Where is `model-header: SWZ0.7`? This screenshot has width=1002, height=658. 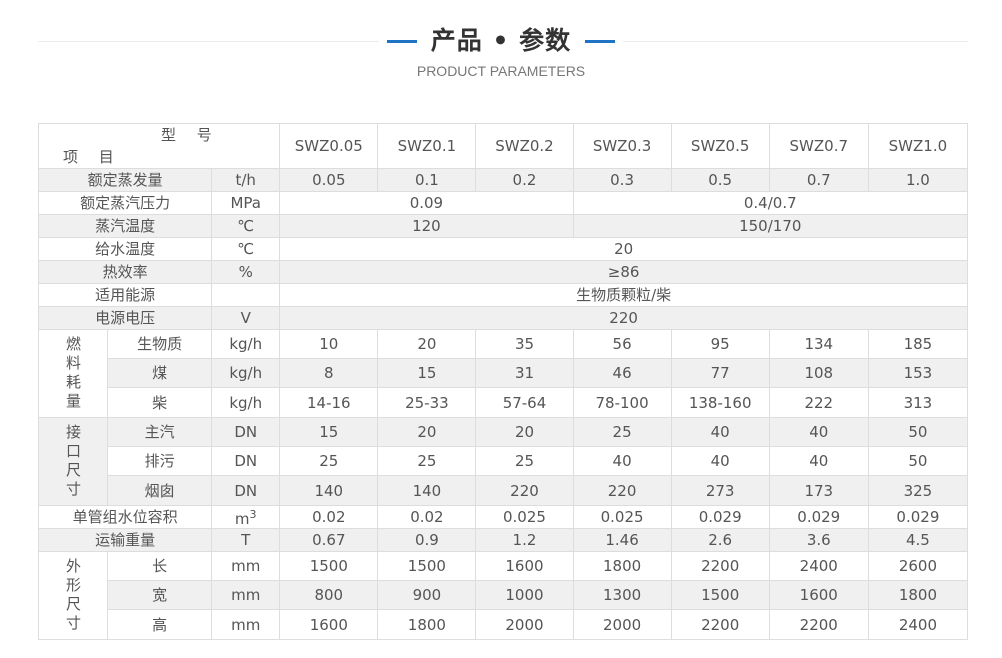 model-header: SWZ0.7 is located at coordinates (818, 146).